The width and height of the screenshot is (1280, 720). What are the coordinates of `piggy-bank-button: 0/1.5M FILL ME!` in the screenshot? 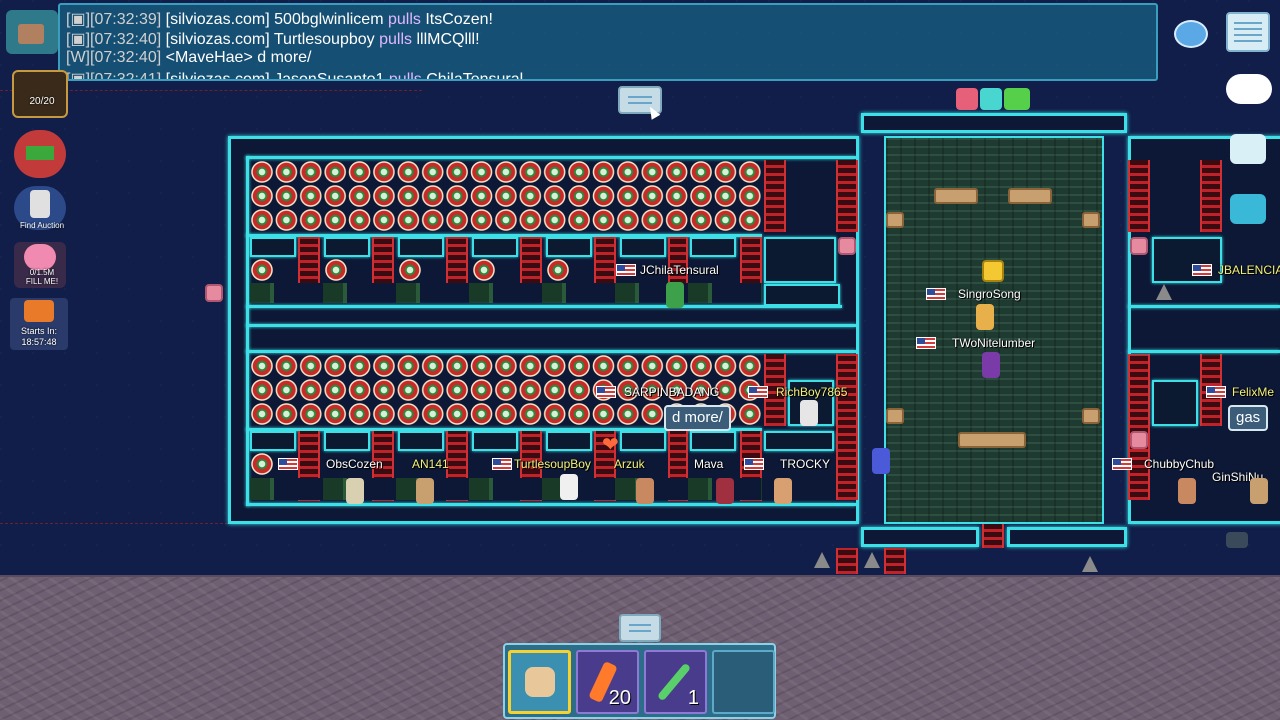 It's located at (40, 265).